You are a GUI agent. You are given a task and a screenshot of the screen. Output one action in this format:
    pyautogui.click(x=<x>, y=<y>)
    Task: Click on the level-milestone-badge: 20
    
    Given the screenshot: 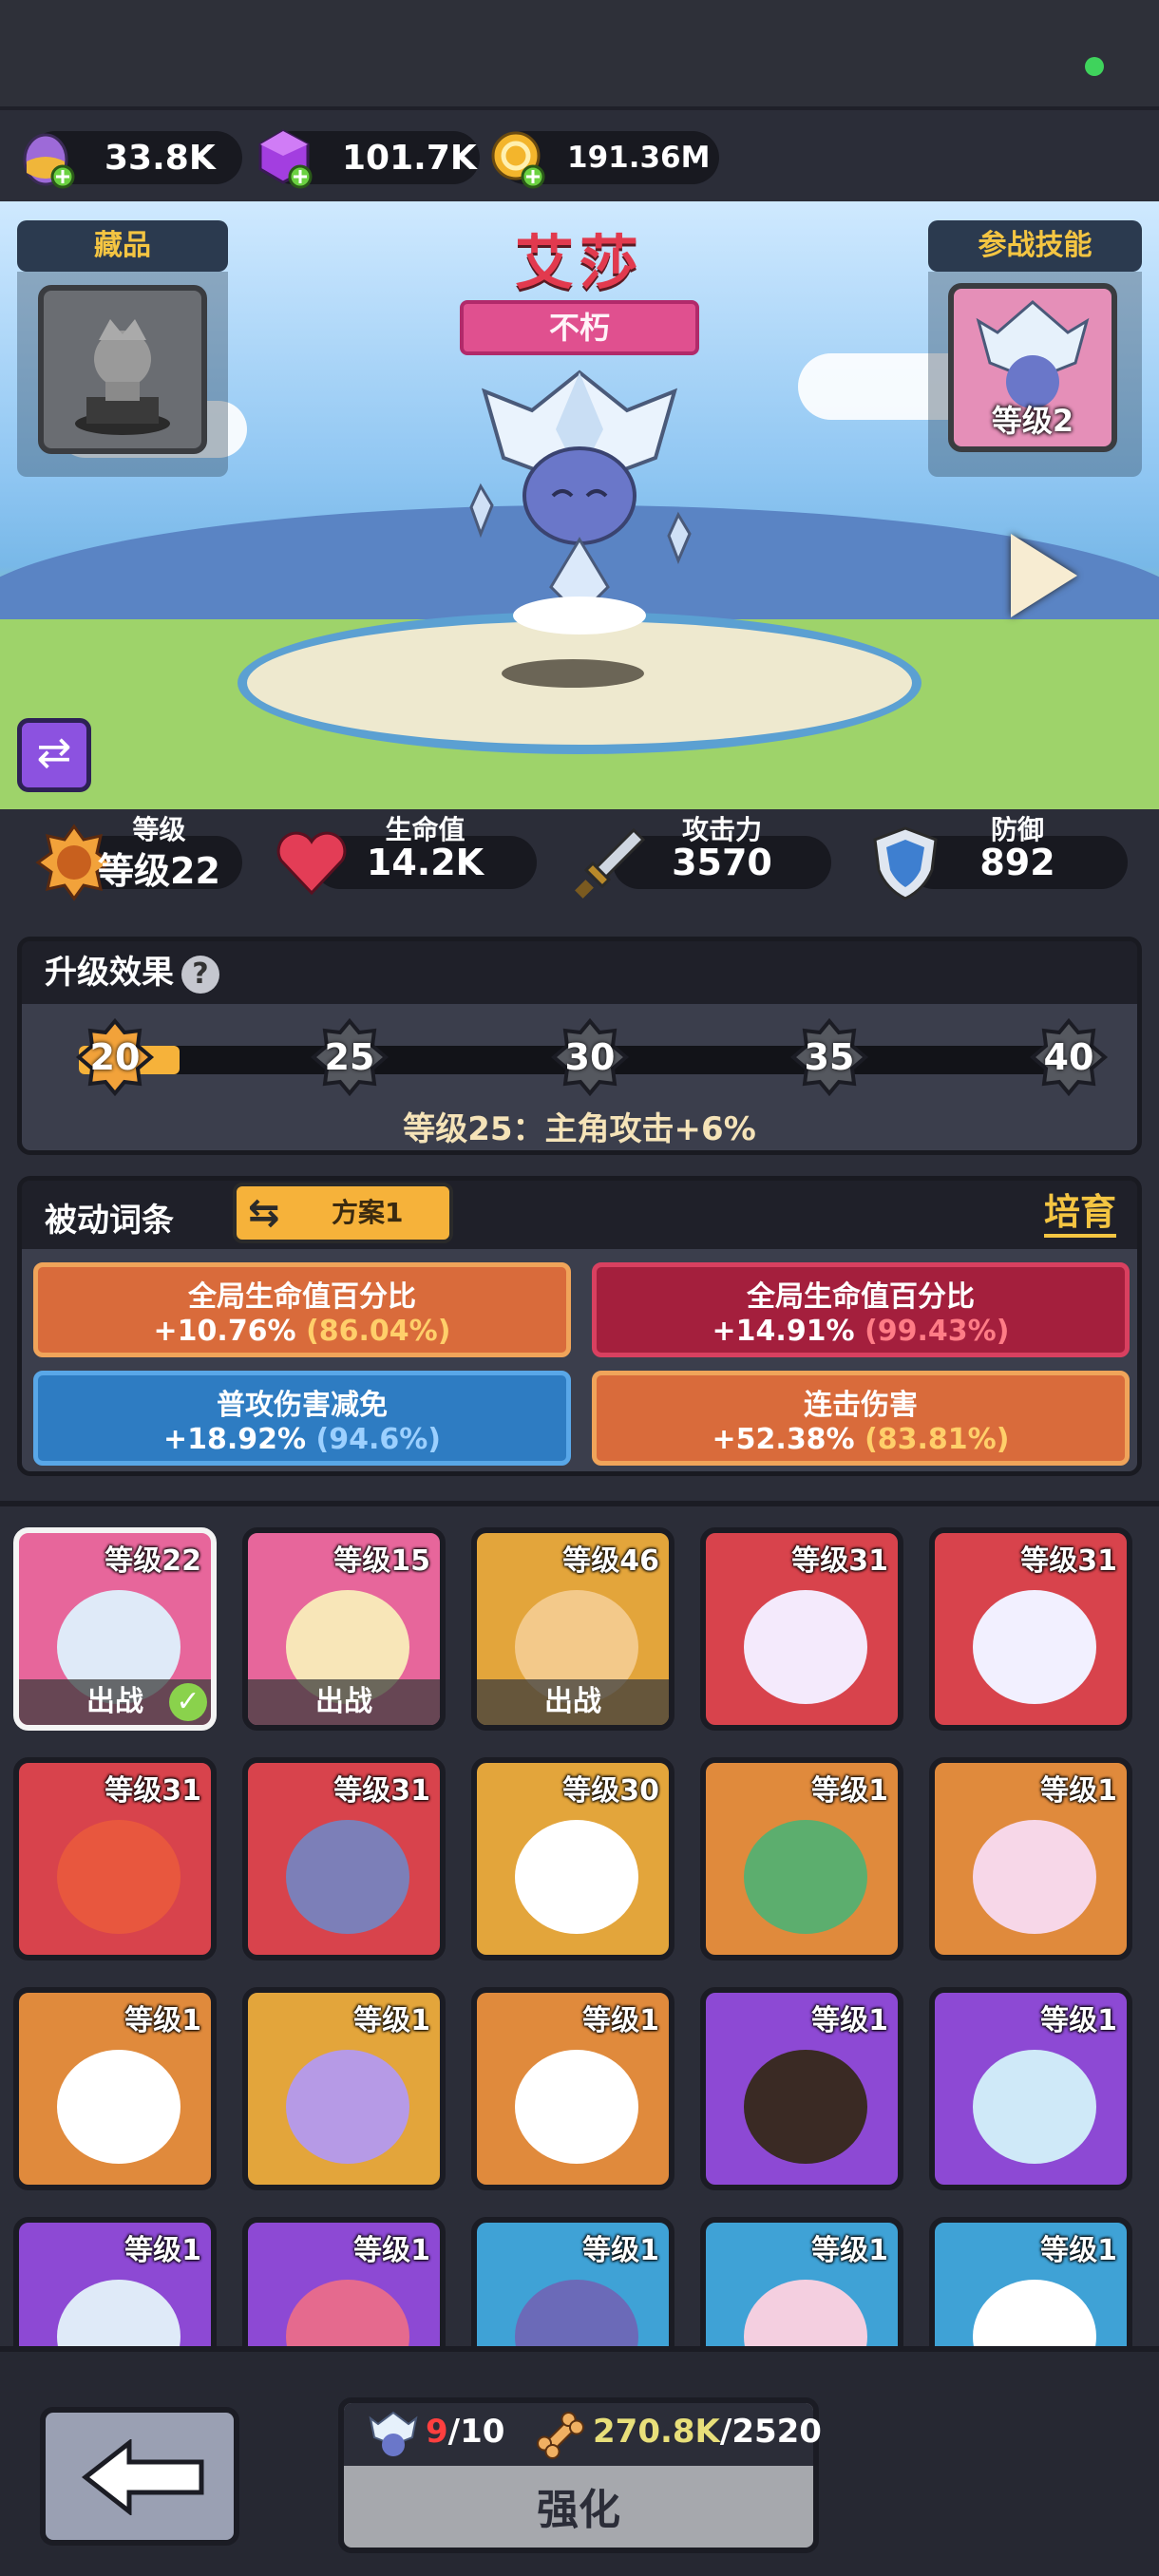 What is the action you would take?
    pyautogui.click(x=115, y=1057)
    